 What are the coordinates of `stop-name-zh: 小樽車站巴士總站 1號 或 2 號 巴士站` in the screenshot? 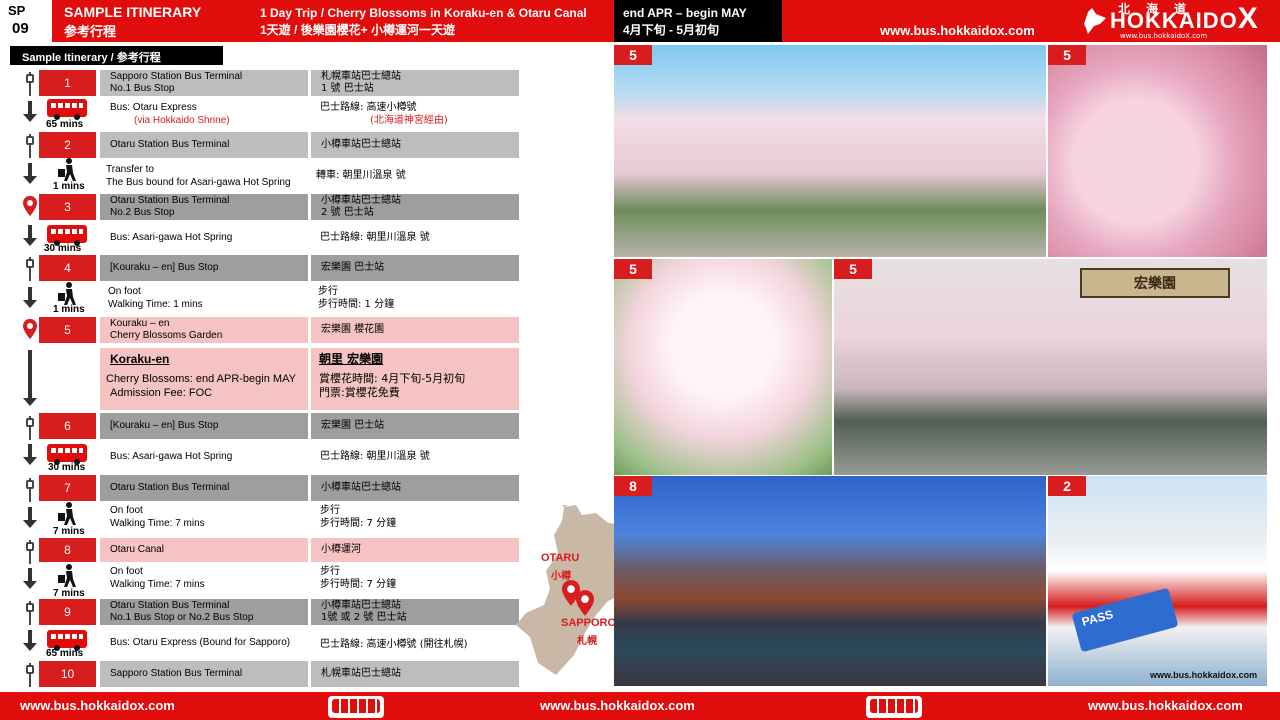 It's located at (415, 612).